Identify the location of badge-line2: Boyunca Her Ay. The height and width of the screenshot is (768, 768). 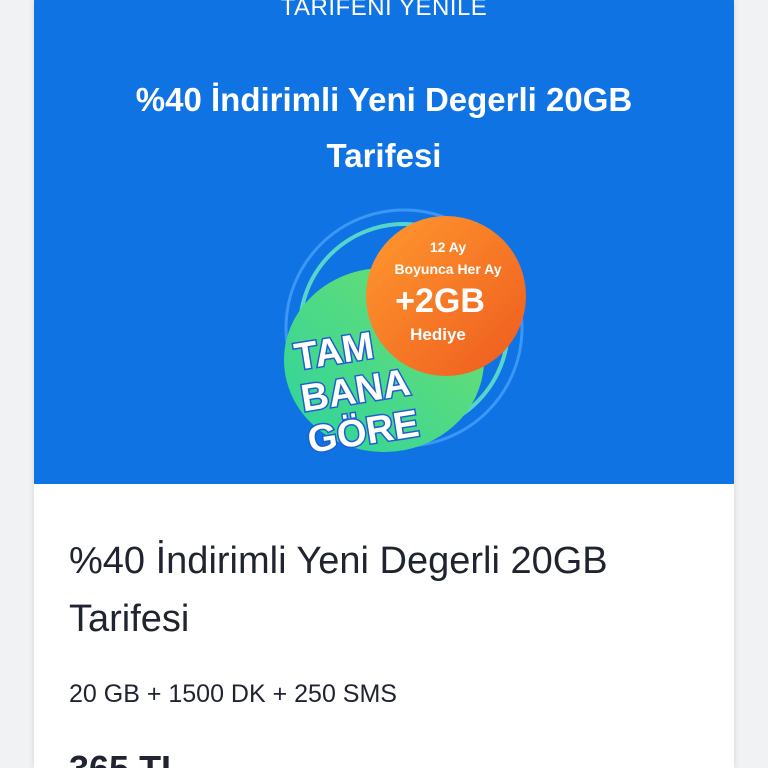
(447, 269).